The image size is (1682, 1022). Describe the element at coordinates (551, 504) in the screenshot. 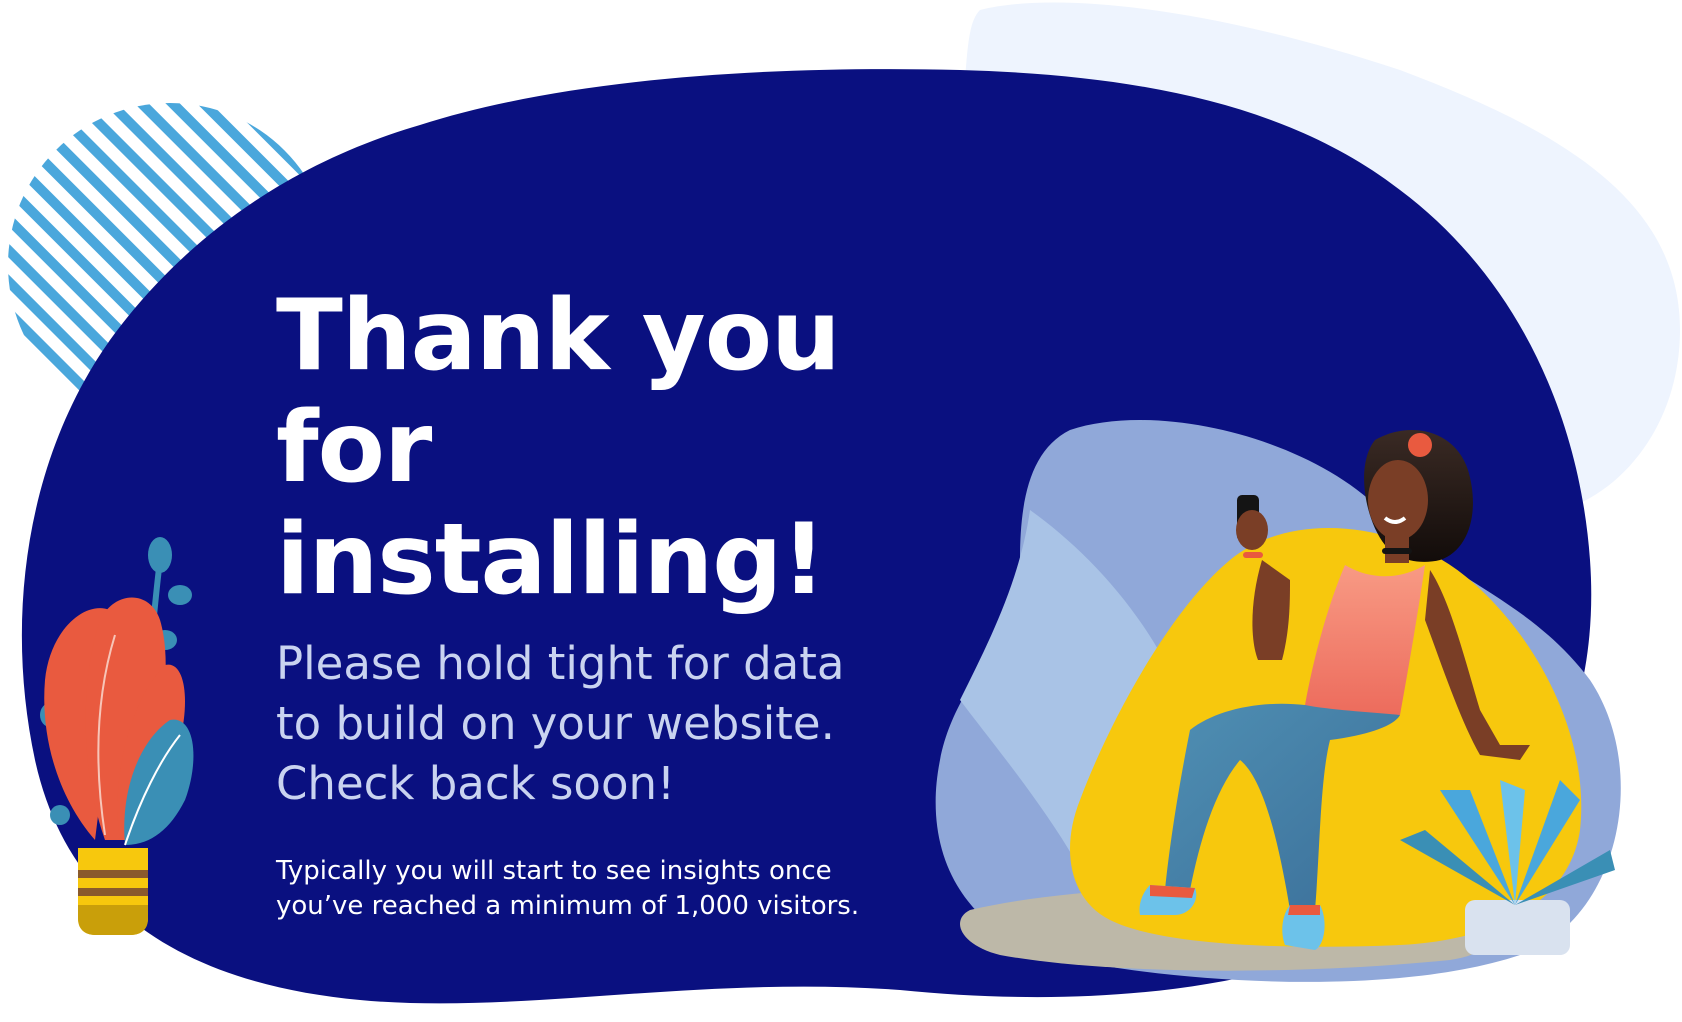

I see `headline-line-2: for installing!` at that location.